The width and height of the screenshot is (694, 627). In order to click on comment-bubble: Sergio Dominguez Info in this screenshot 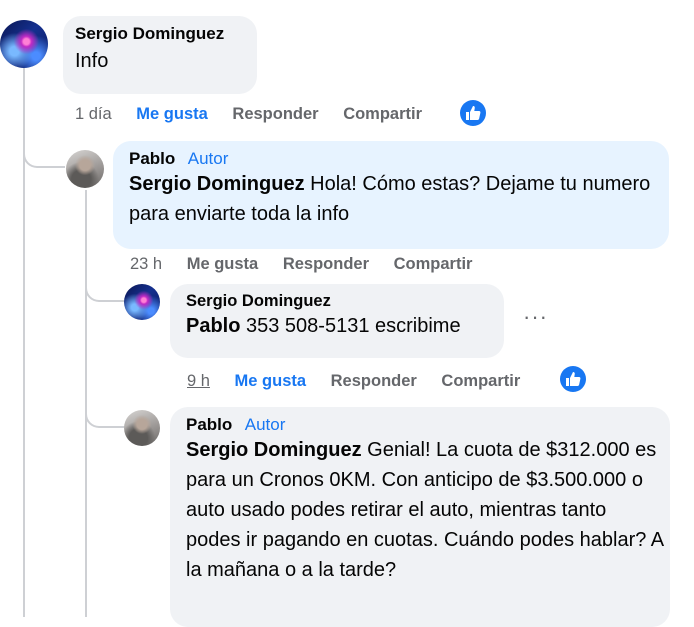, I will do `click(160, 55)`.